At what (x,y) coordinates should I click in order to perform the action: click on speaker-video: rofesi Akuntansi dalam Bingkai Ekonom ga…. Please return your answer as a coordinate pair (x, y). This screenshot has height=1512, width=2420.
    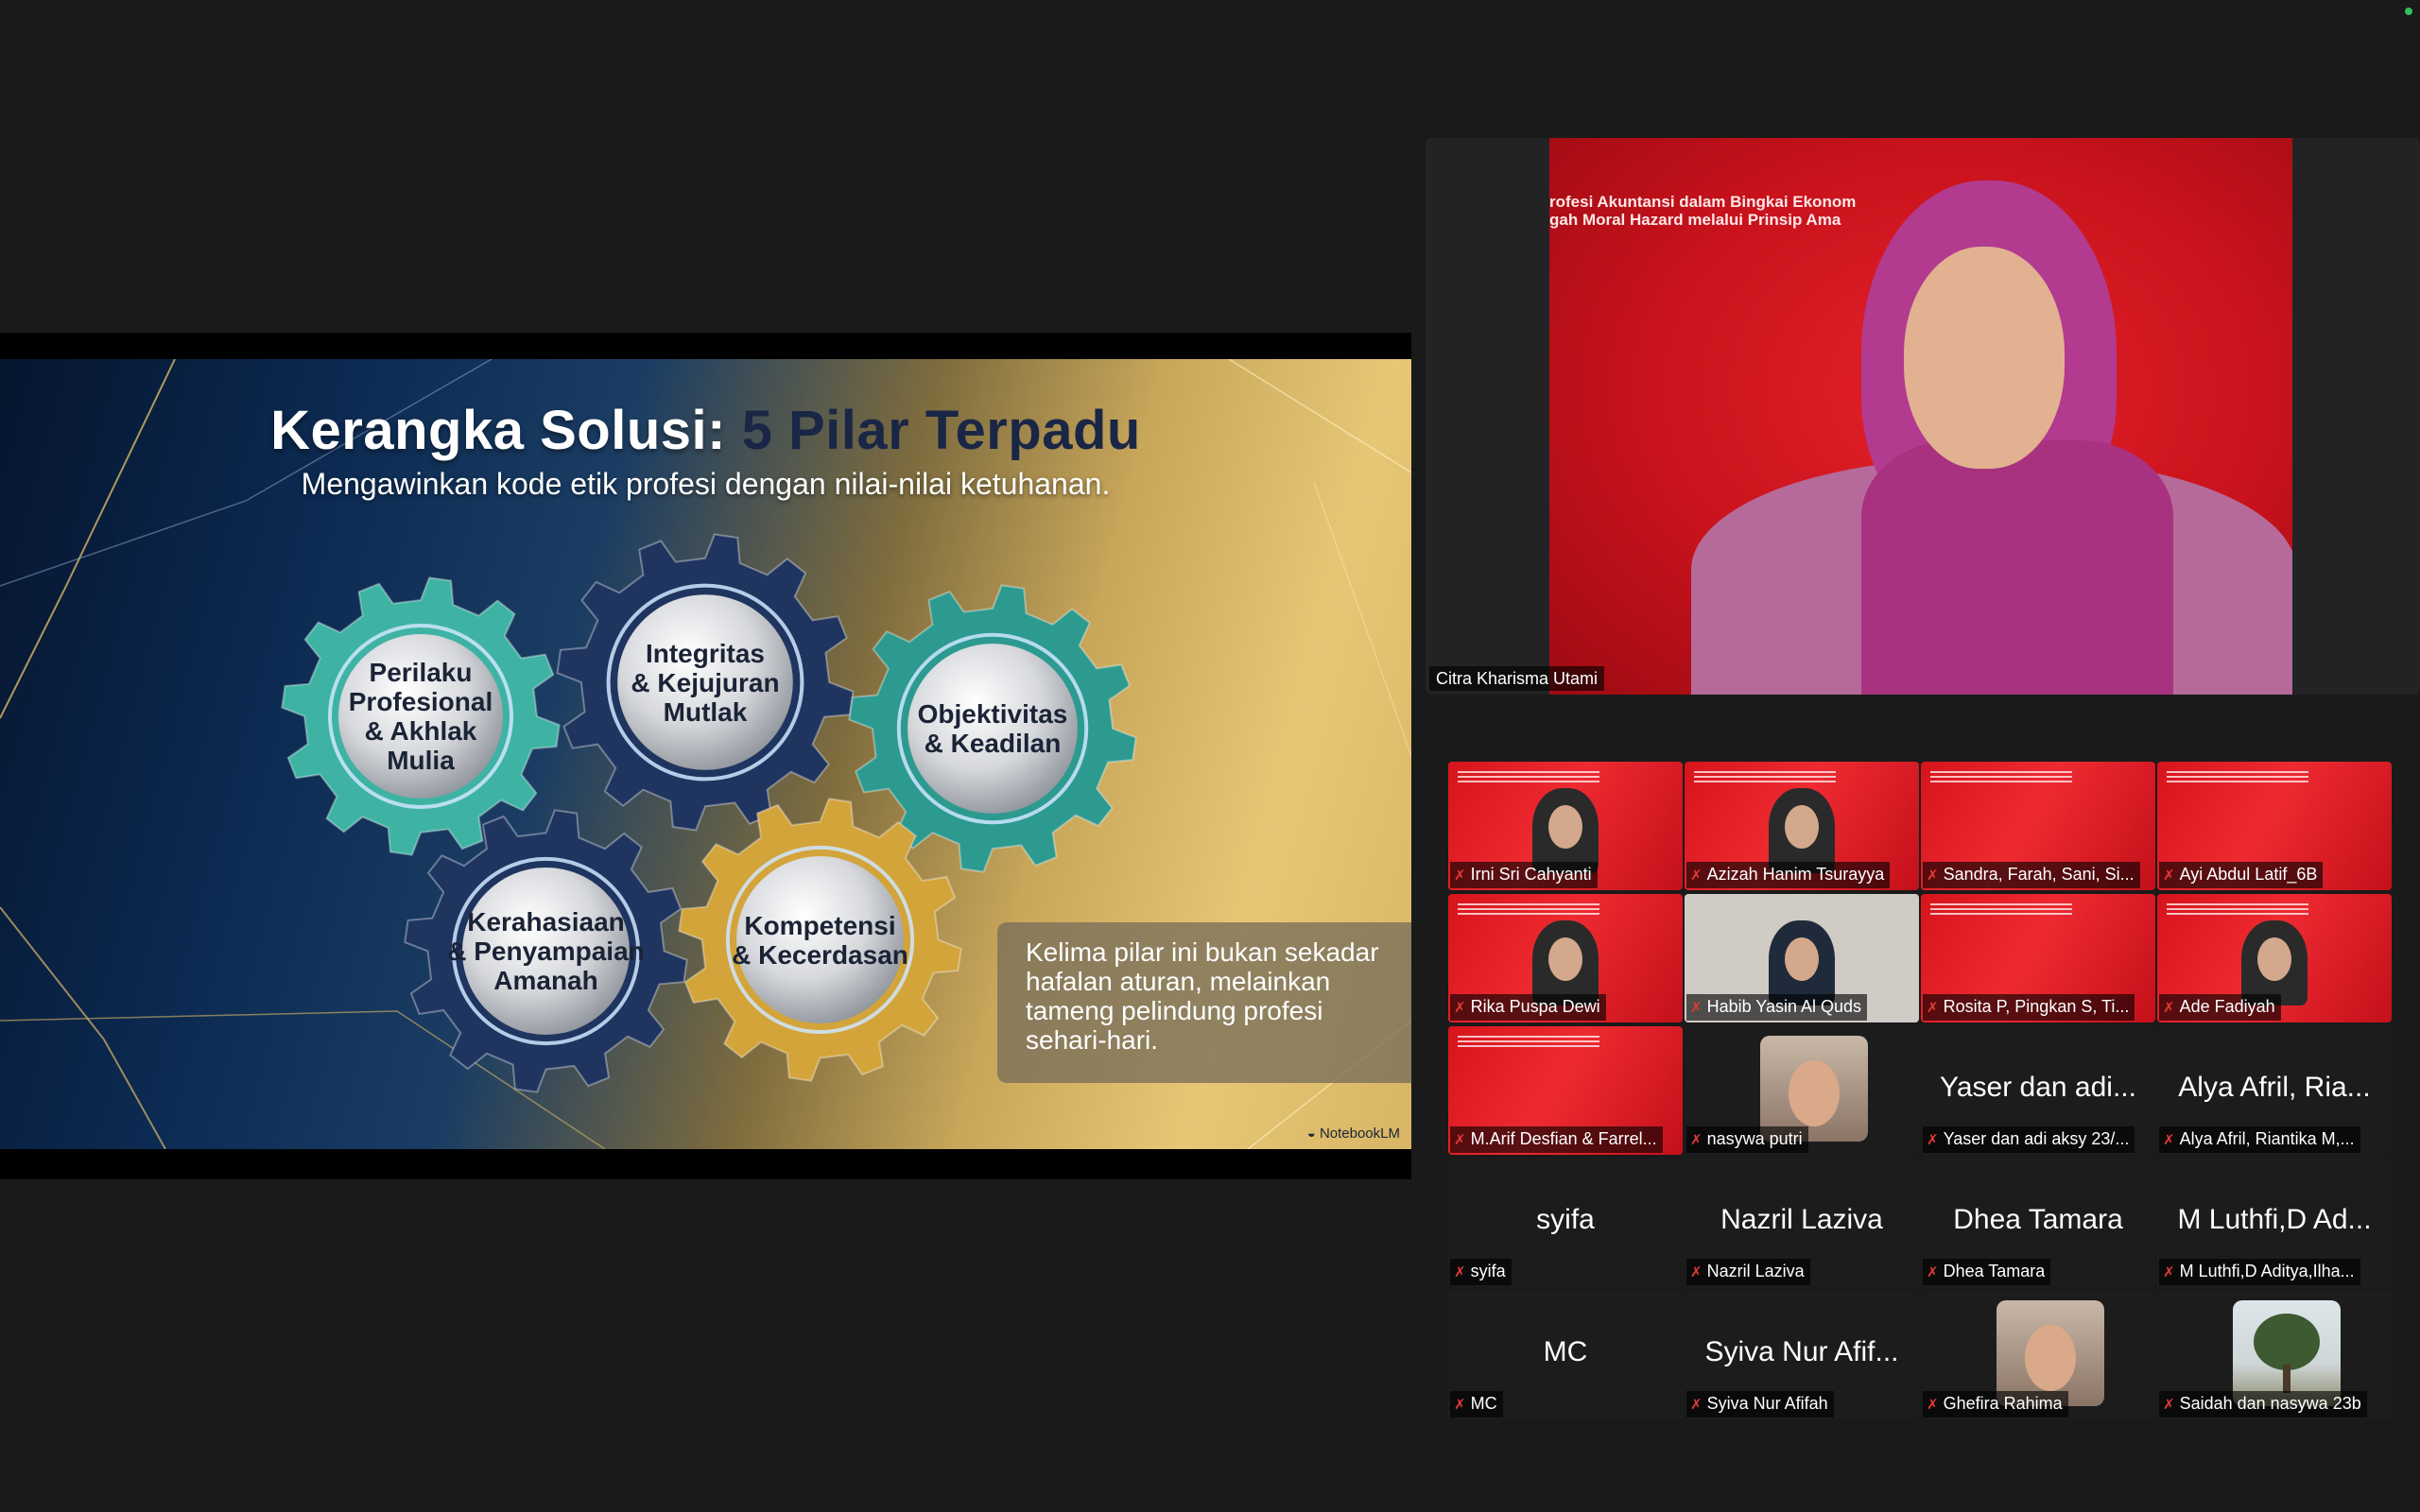
    Looking at the image, I should click on (1921, 416).